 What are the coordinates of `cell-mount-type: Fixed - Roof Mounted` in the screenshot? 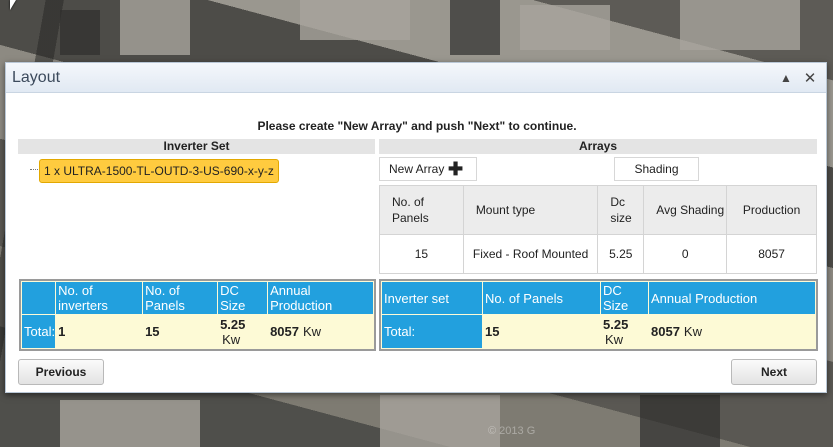 It's located at (530, 254).